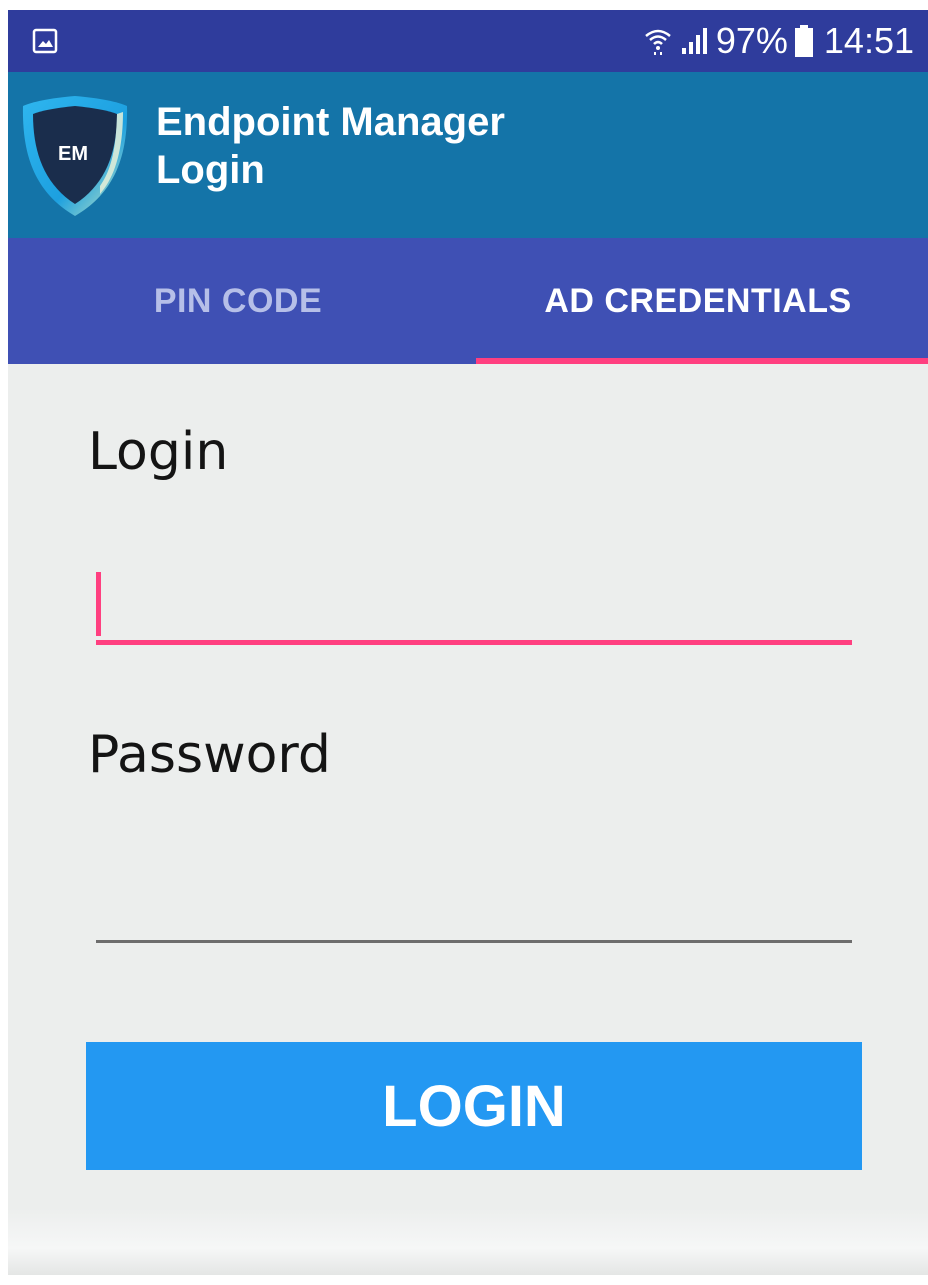 This screenshot has width=928, height=1285. What do you see at coordinates (474, 1106) in the screenshot?
I see `login-button: LOGIN` at bounding box center [474, 1106].